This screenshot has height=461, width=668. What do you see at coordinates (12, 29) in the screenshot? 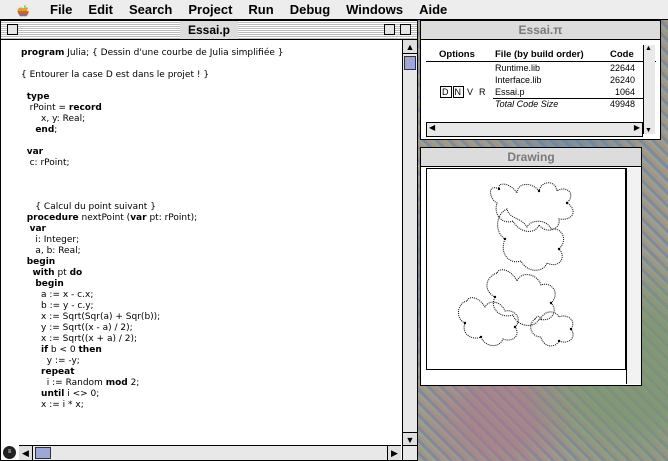
I see `close-box-icon` at bounding box center [12, 29].